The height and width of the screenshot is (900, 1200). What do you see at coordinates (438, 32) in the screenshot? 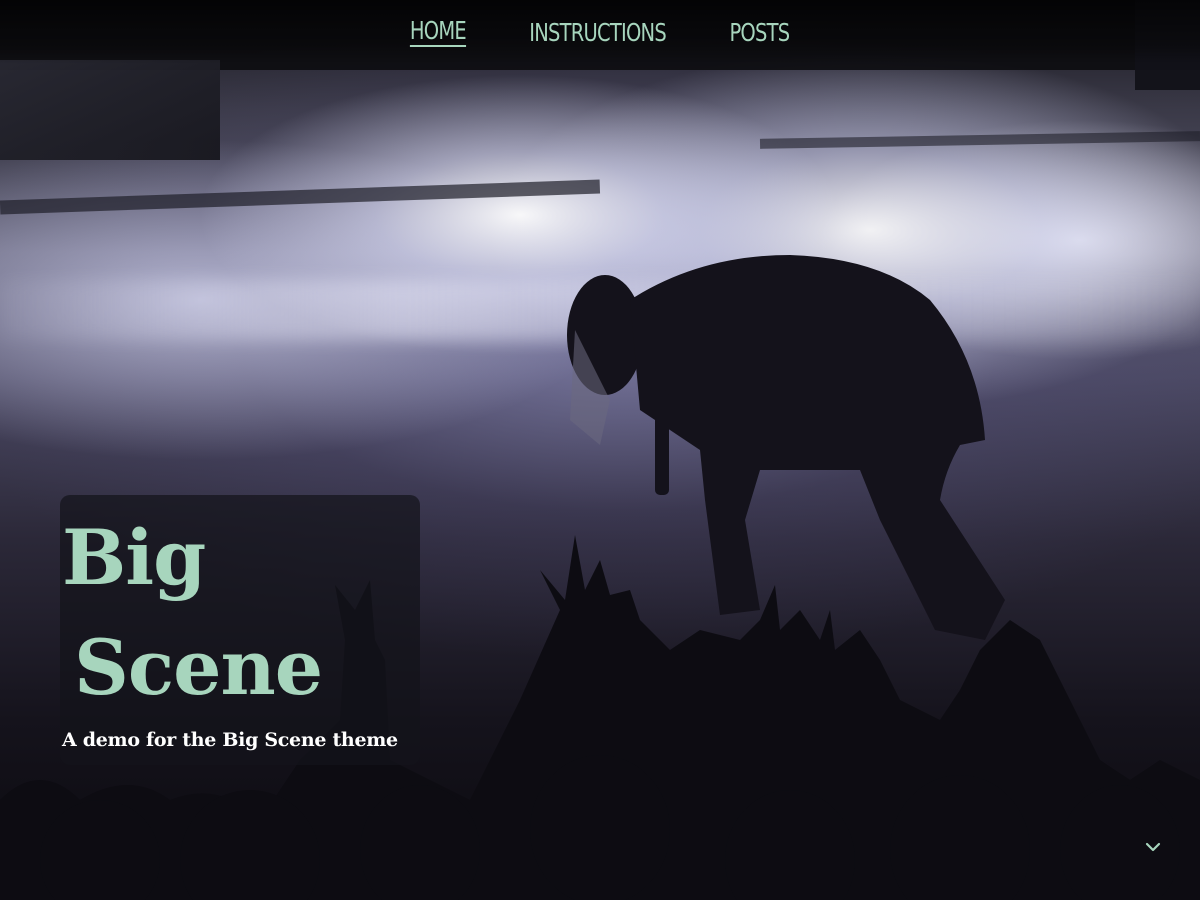
I see `nav-home-link: Home` at bounding box center [438, 32].